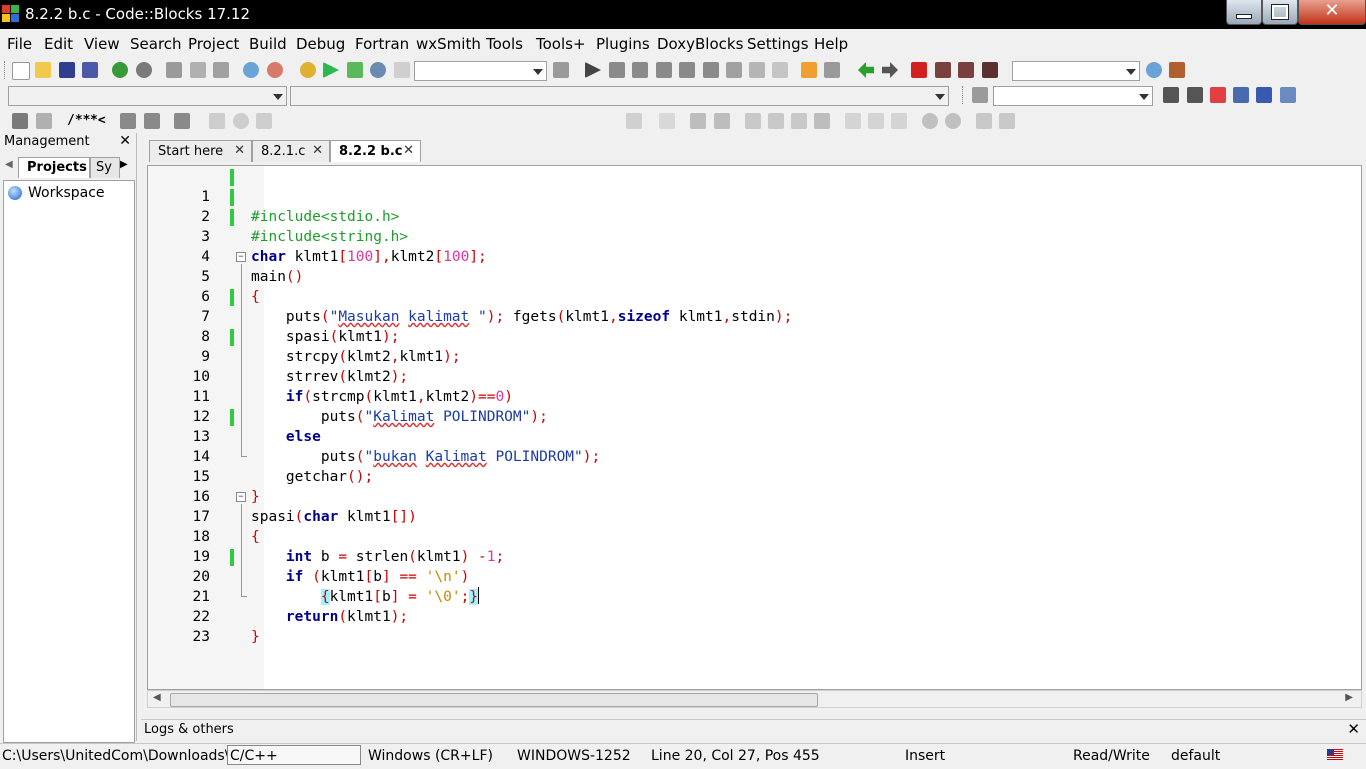 The image size is (1366, 769). I want to click on redo-icon, so click(144, 70).